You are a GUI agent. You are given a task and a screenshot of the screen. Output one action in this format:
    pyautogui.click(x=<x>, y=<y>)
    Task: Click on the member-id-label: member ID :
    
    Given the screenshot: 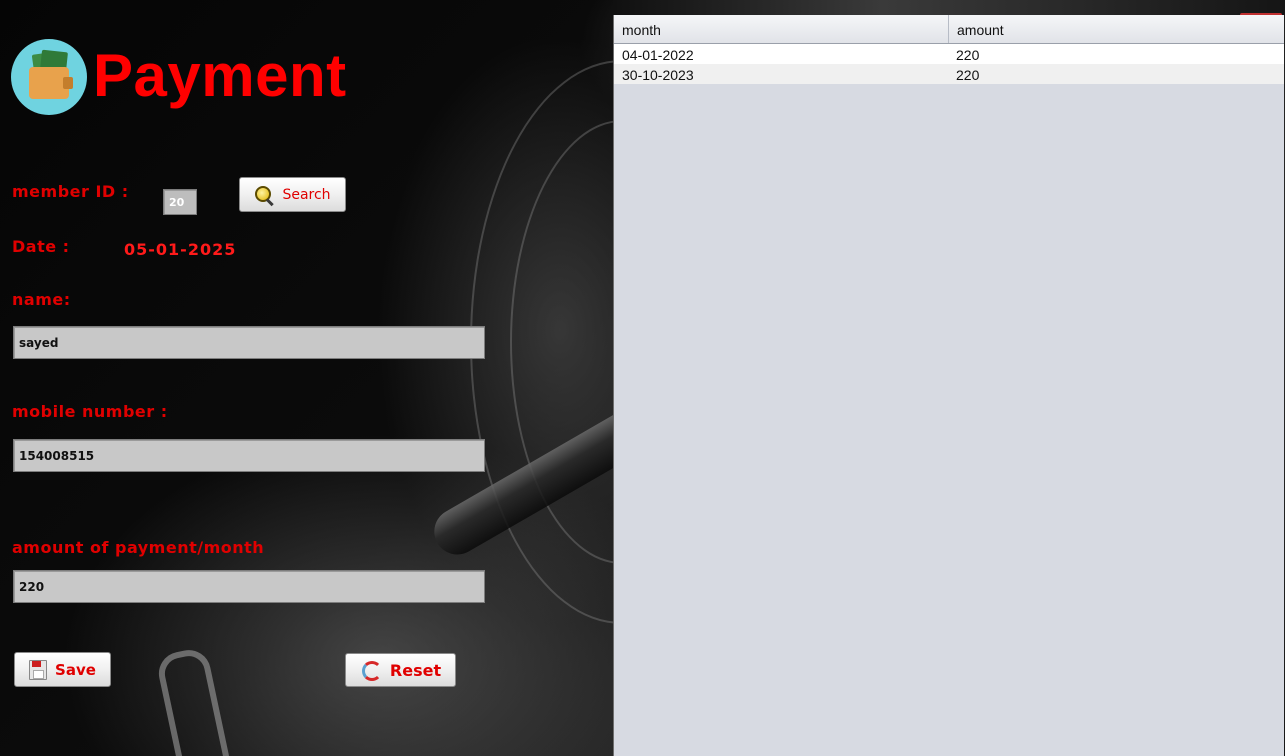 What is the action you would take?
    pyautogui.click(x=70, y=191)
    